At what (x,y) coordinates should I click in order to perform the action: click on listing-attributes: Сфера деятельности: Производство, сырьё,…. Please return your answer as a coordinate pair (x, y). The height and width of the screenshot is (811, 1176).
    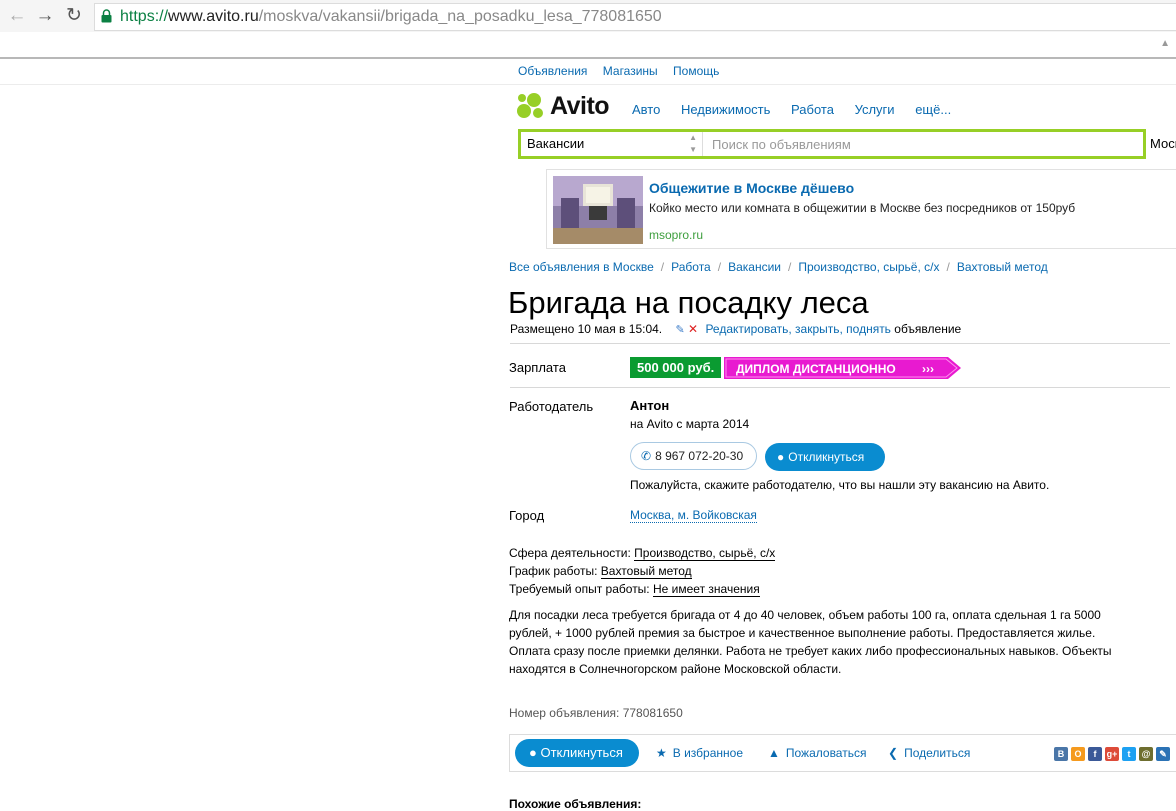
    Looking at the image, I should click on (642, 571).